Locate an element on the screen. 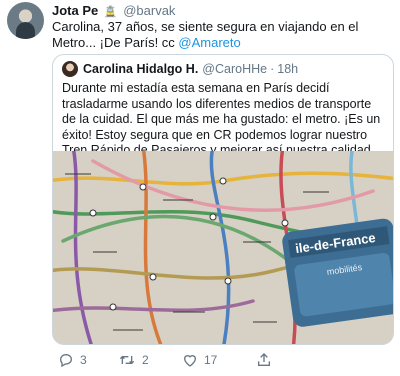 Image resolution: width=400 pixels, height=376 pixels. tram-badge-icon: 🚊 is located at coordinates (110, 12).